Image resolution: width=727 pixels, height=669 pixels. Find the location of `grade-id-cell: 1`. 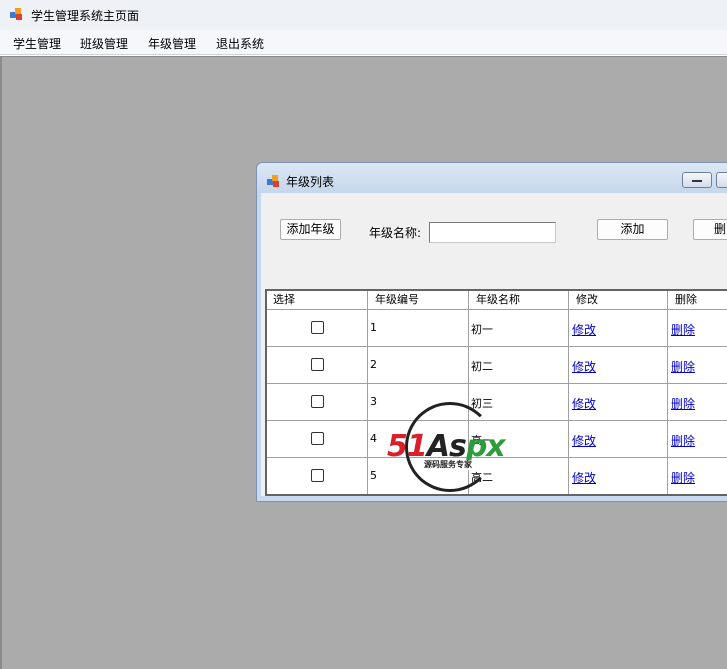

grade-id-cell: 1 is located at coordinates (418, 328).